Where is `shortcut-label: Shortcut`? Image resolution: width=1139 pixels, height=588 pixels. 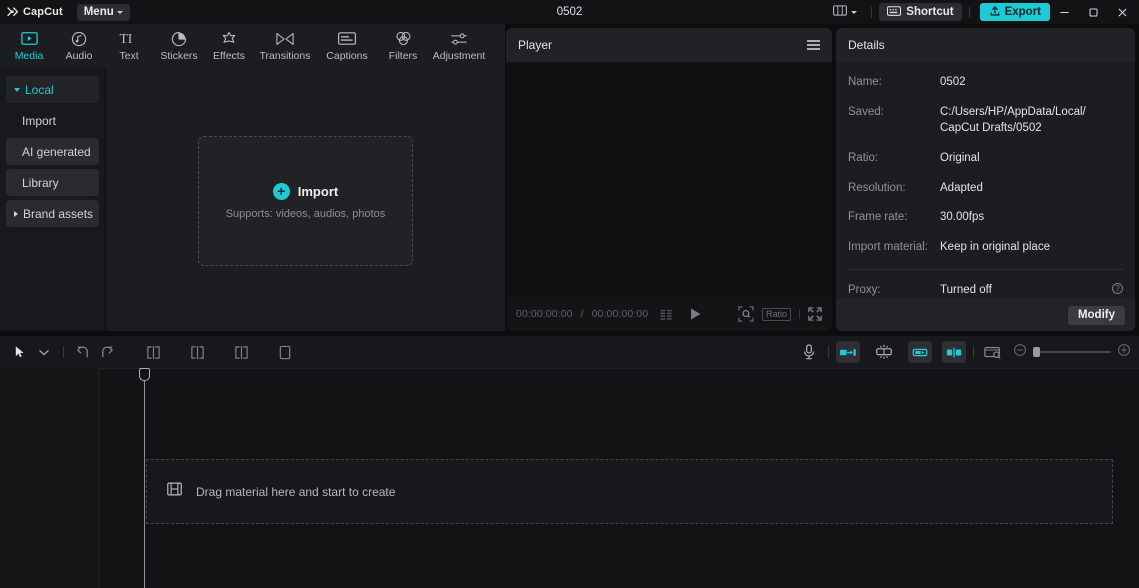 shortcut-label: Shortcut is located at coordinates (930, 12).